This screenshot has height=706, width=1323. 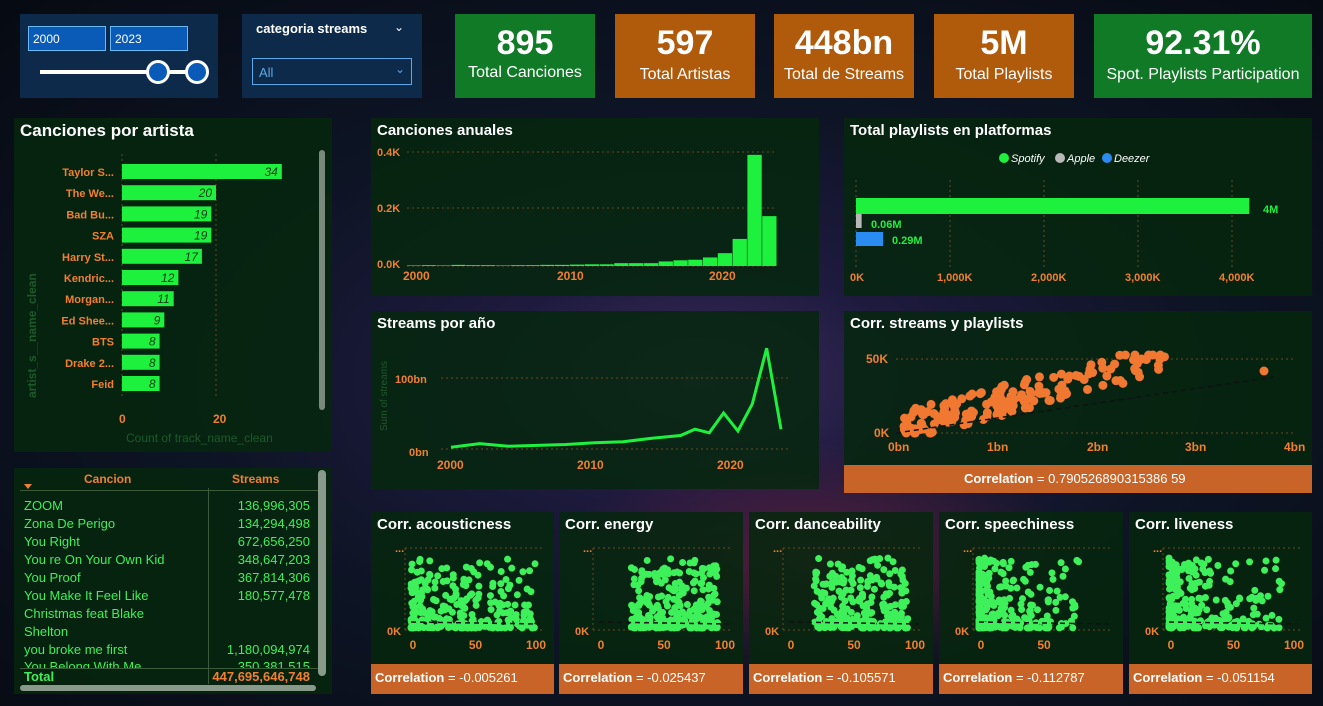 I want to click on table-row: Zona De Perigo 134,294,498, so click(x=167, y=525).